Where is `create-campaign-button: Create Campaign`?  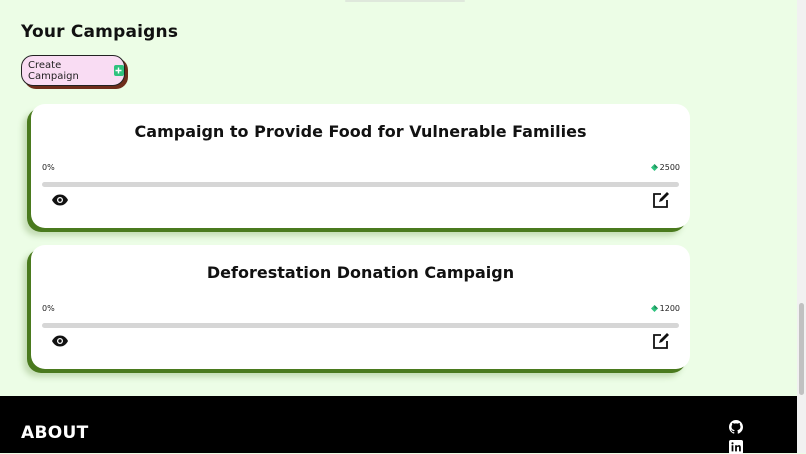
create-campaign-button: Create Campaign is located at coordinates (73, 70).